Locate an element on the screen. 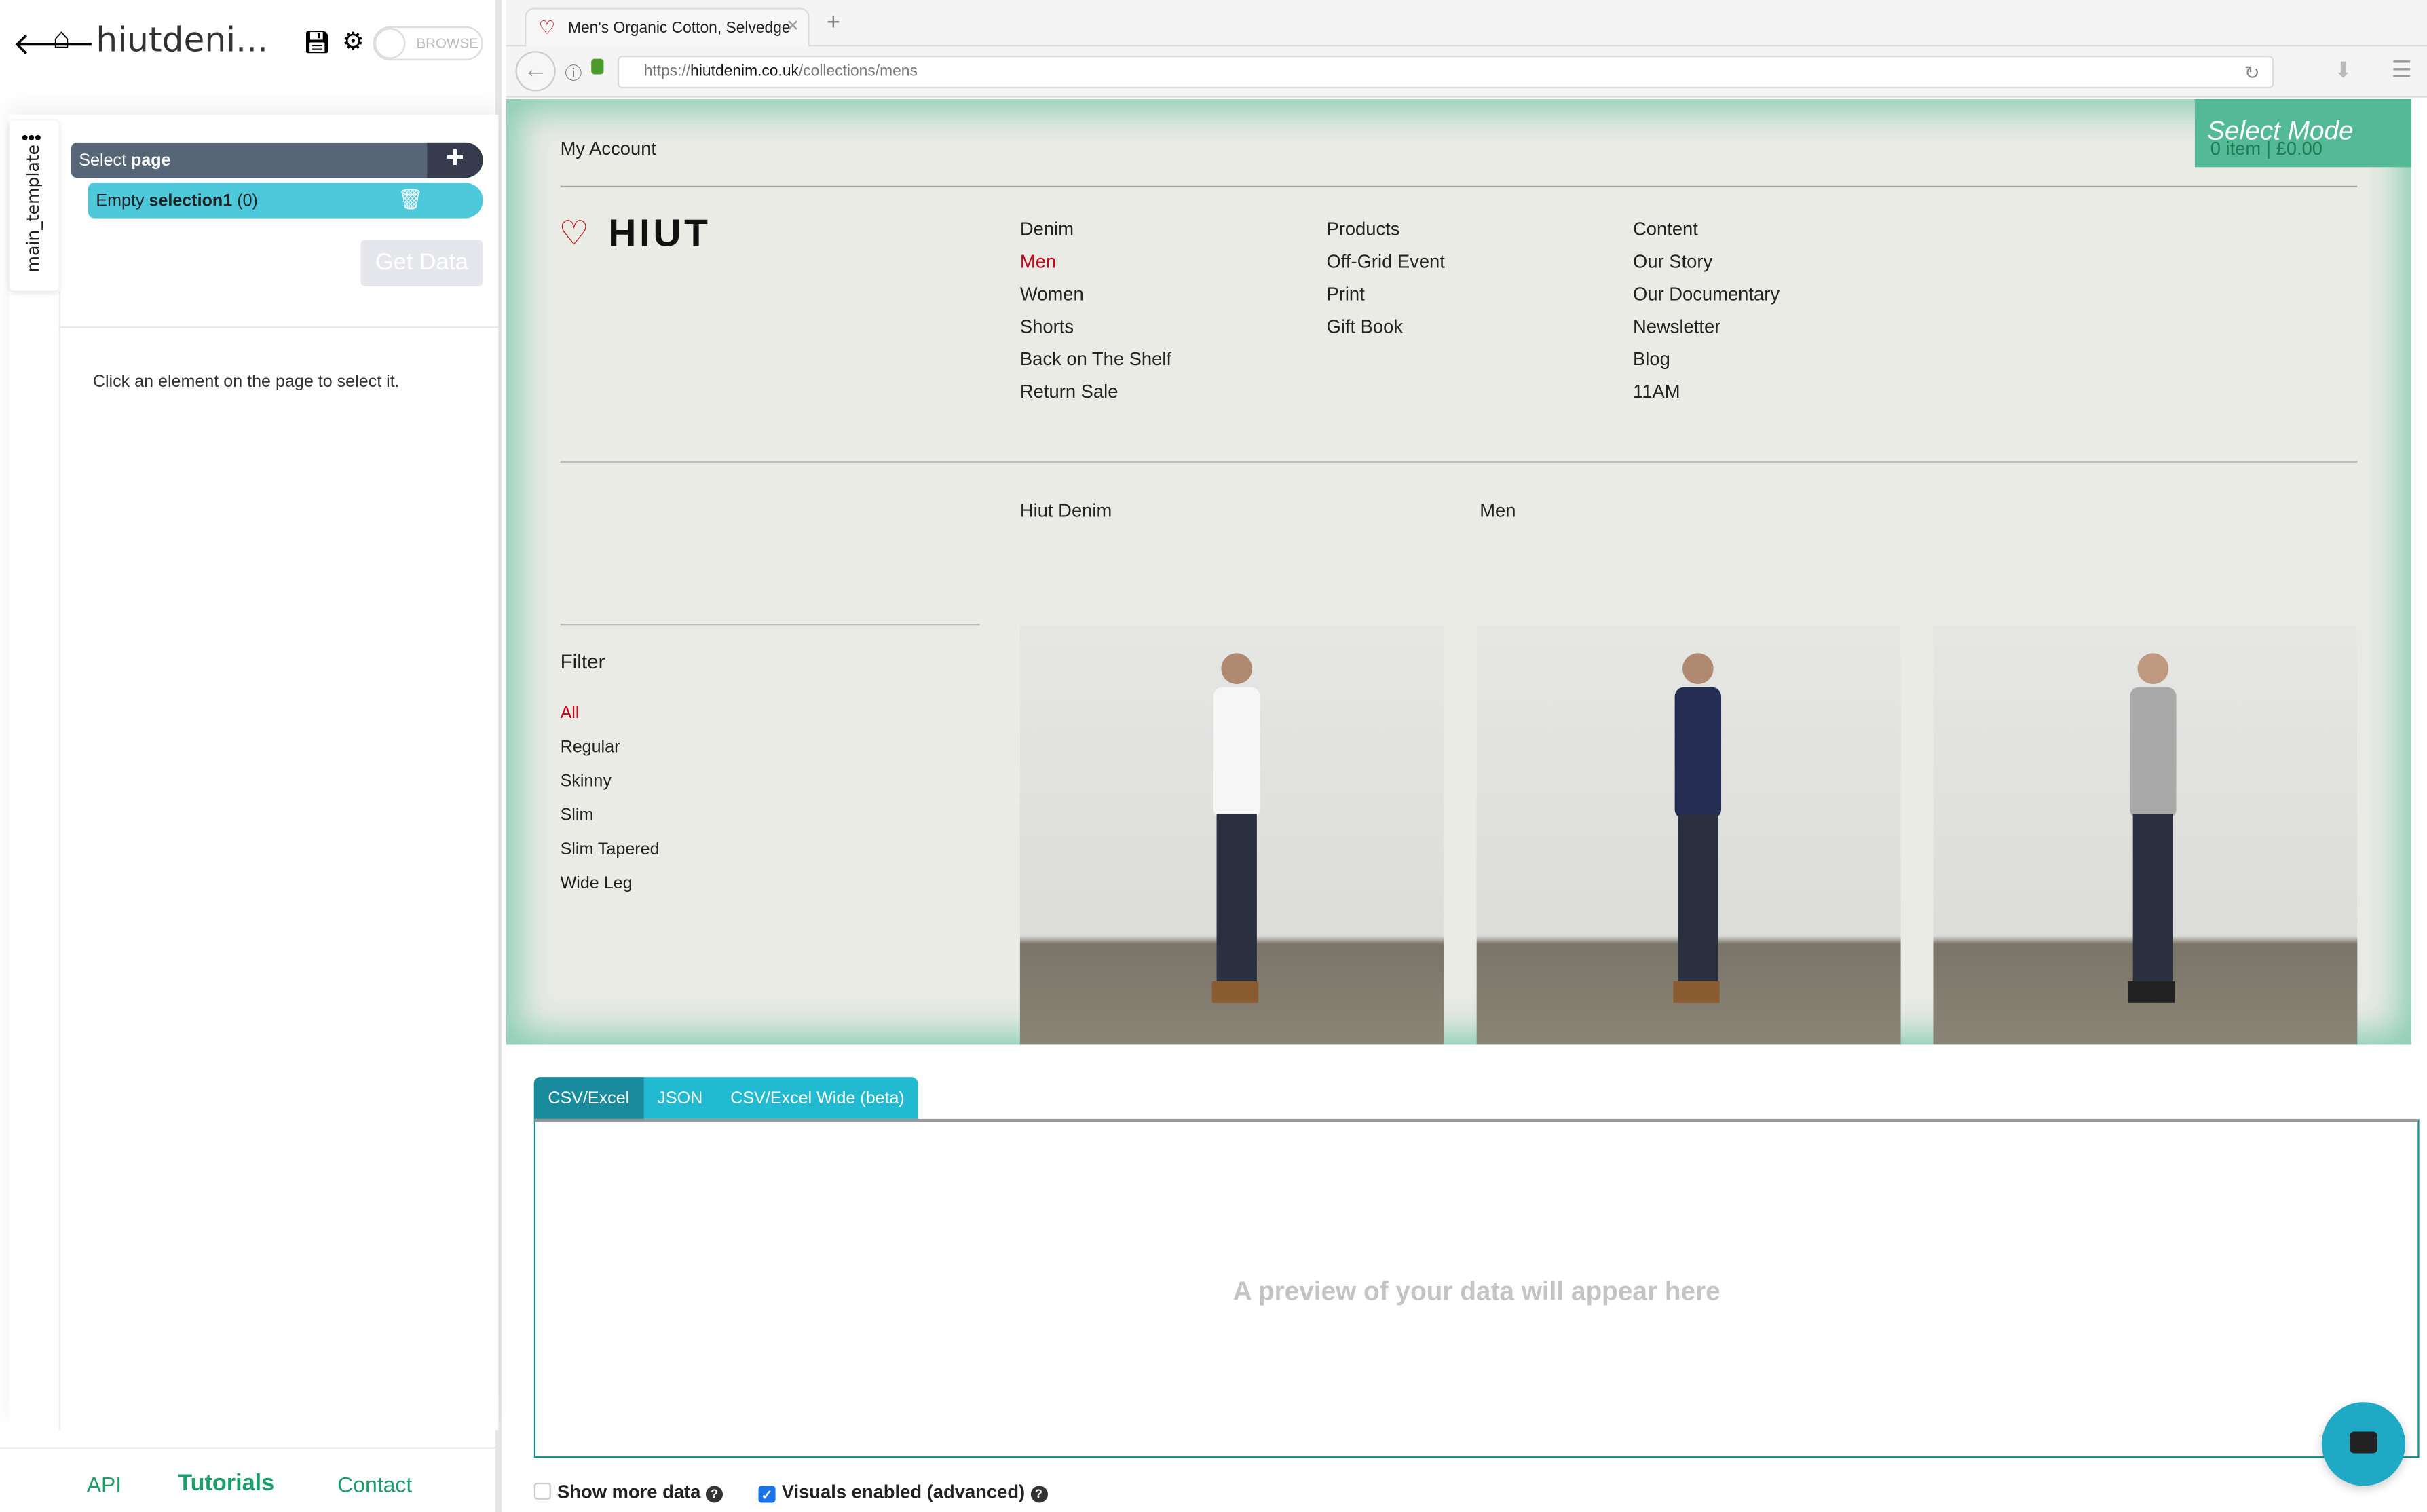 The width and height of the screenshot is (2427, 1512). selection-prefix: Empty is located at coordinates (121, 201).